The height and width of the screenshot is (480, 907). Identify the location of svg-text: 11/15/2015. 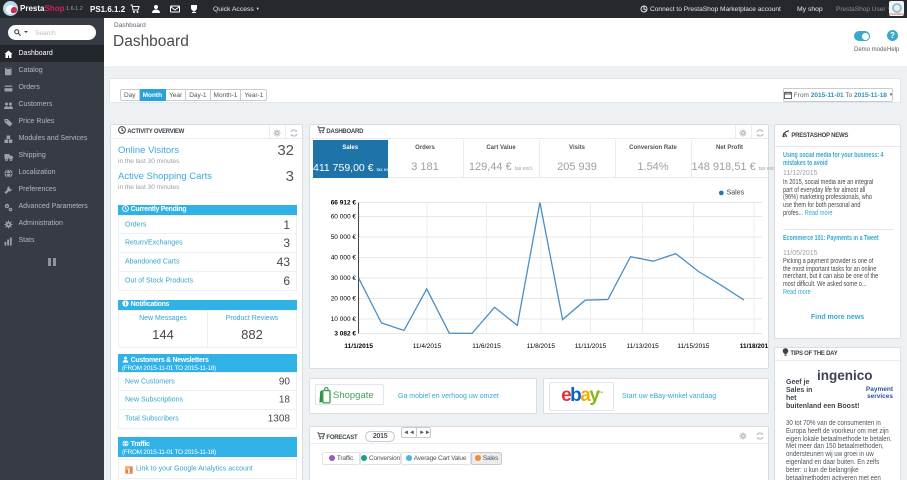
(693, 346).